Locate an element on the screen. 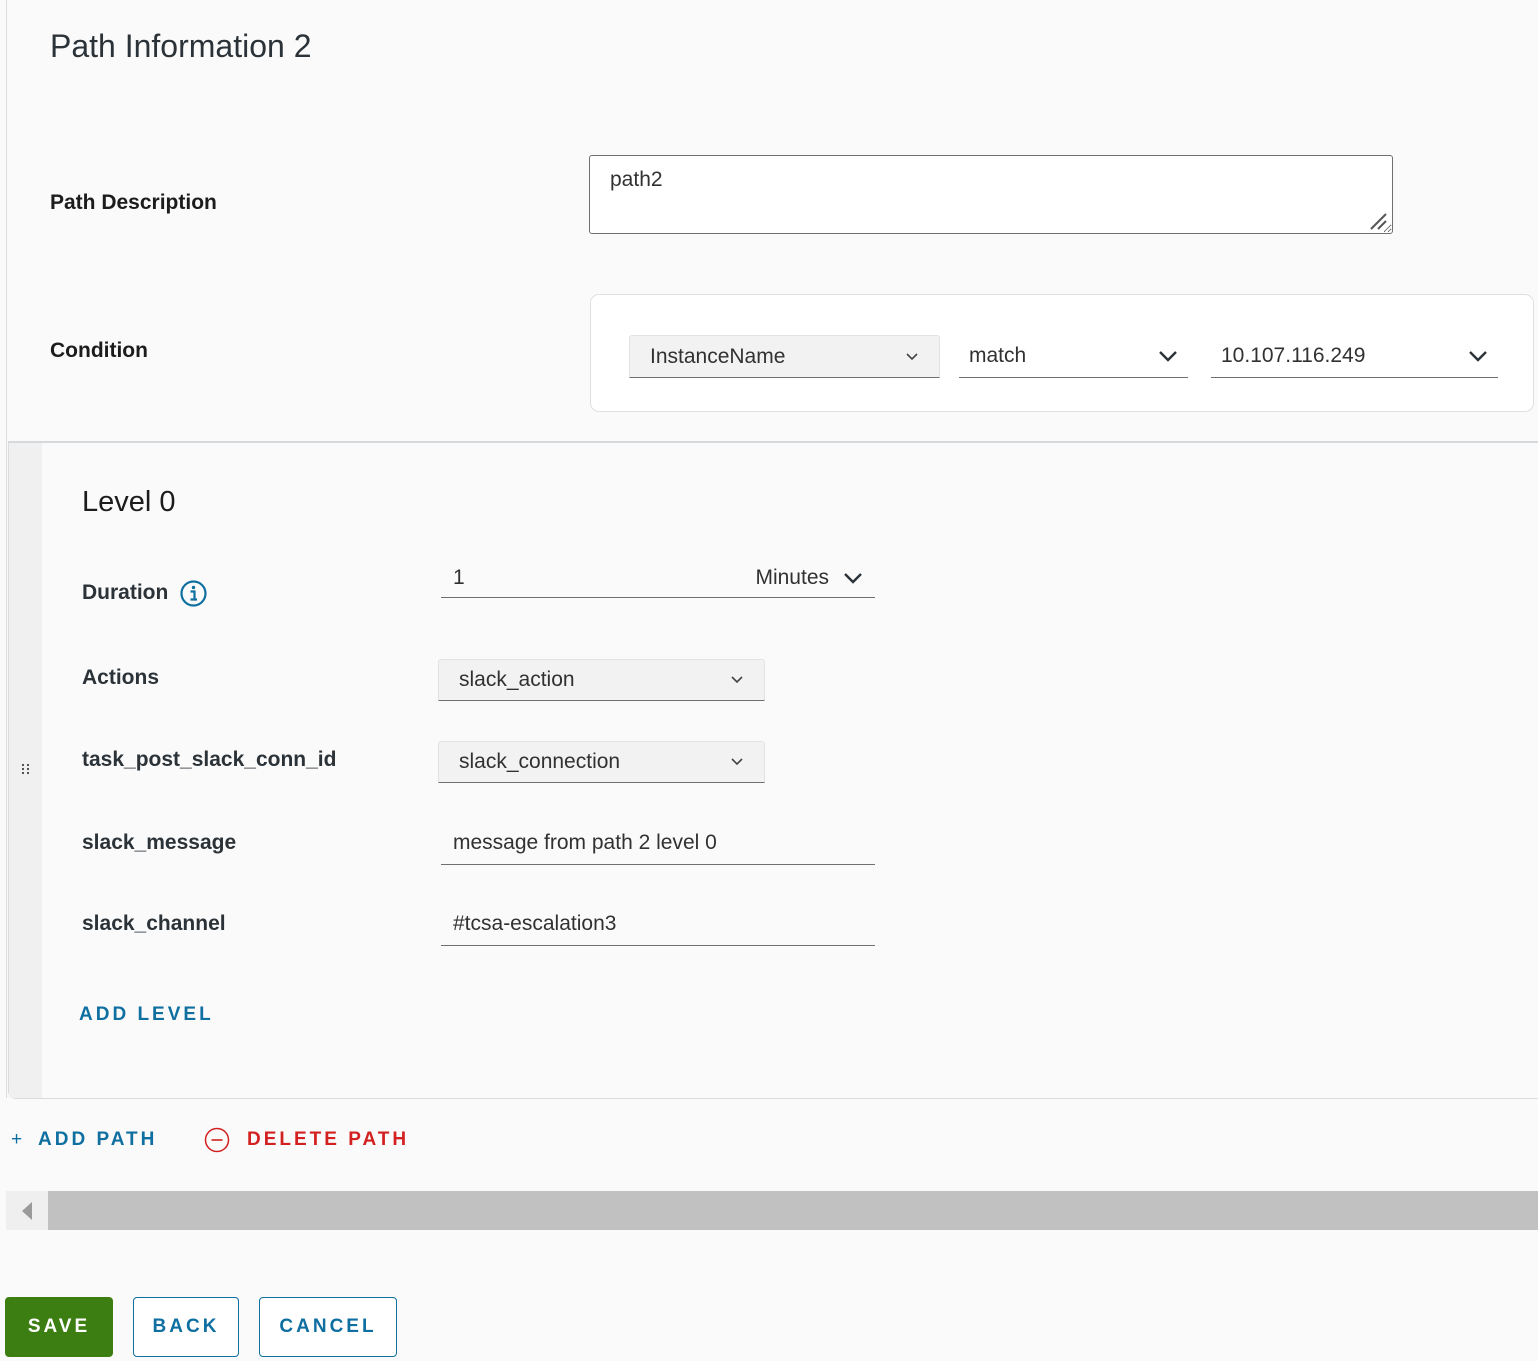 Image resolution: width=1538 pixels, height=1361 pixels. duration-unit-select: Minutes is located at coordinates (809, 578).